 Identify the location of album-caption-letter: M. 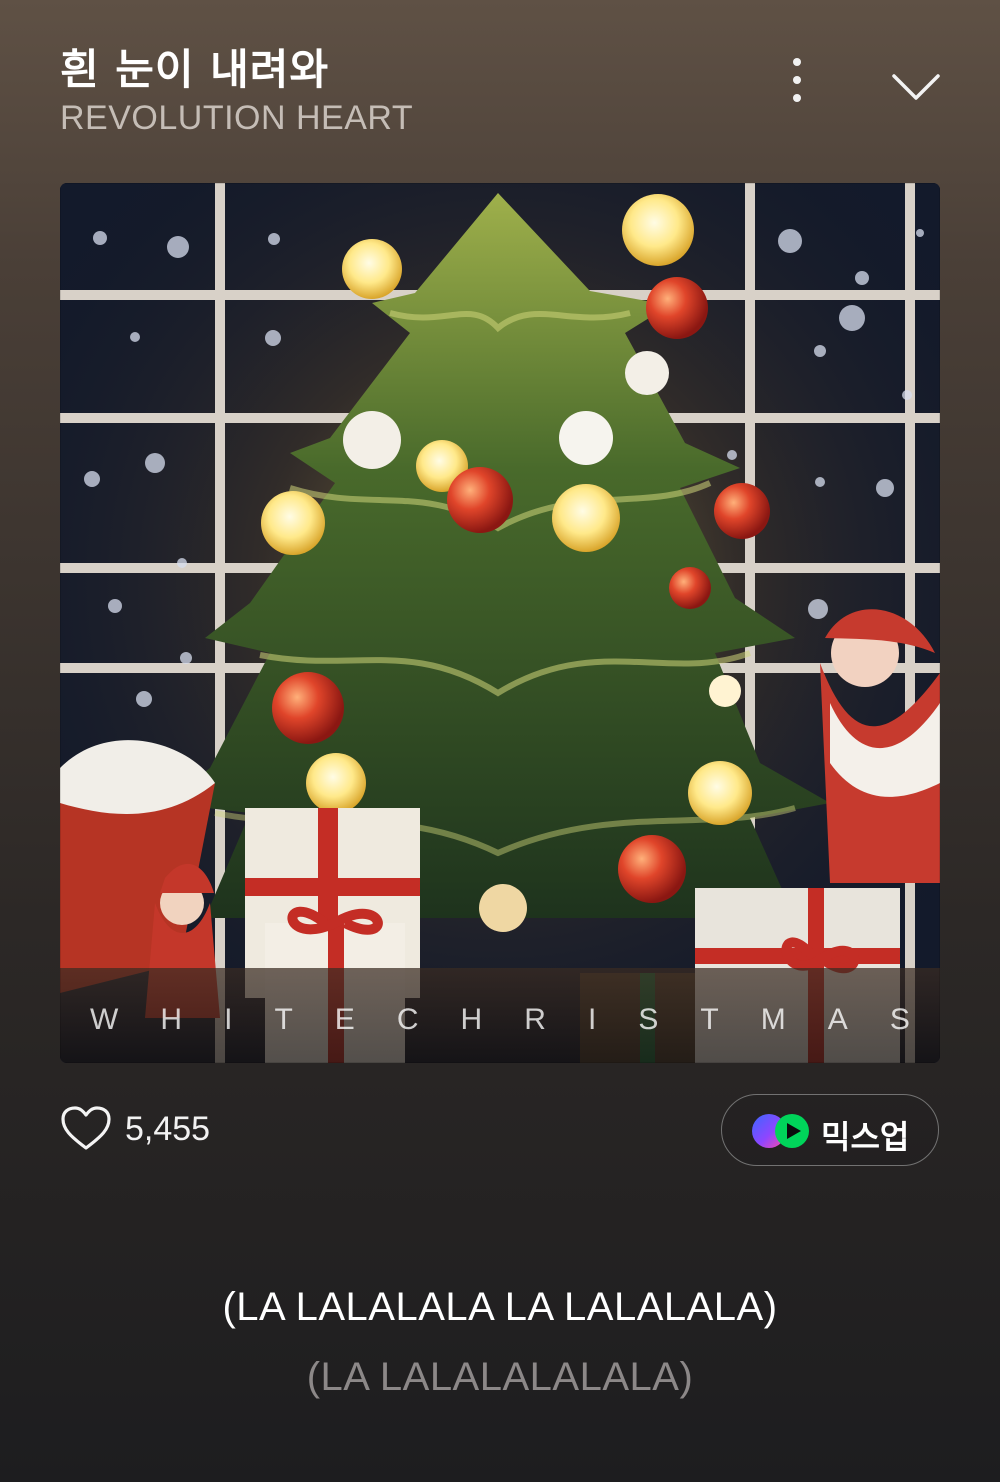
(773, 1019).